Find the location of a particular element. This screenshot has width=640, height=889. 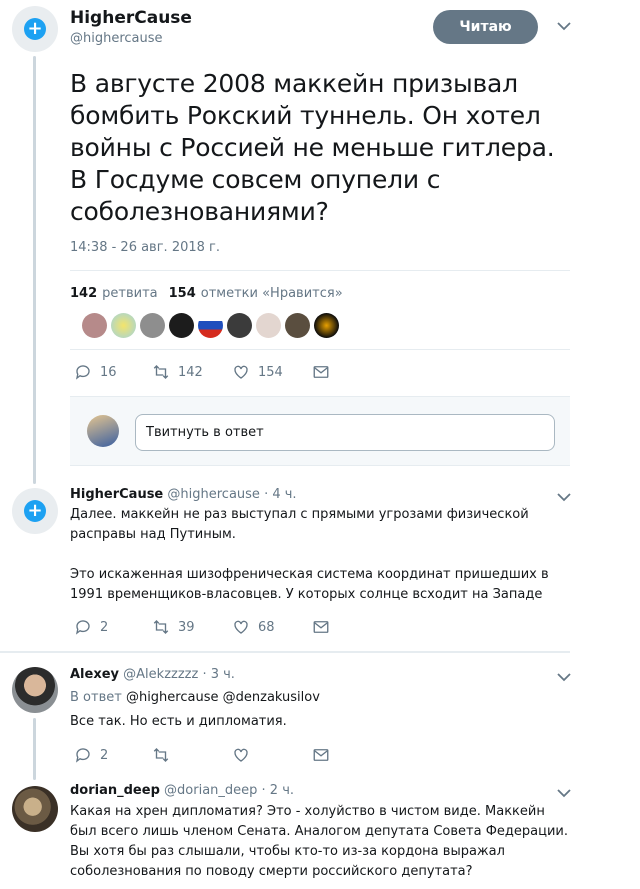

likes-label: отметки «Нравится» is located at coordinates (272, 293).